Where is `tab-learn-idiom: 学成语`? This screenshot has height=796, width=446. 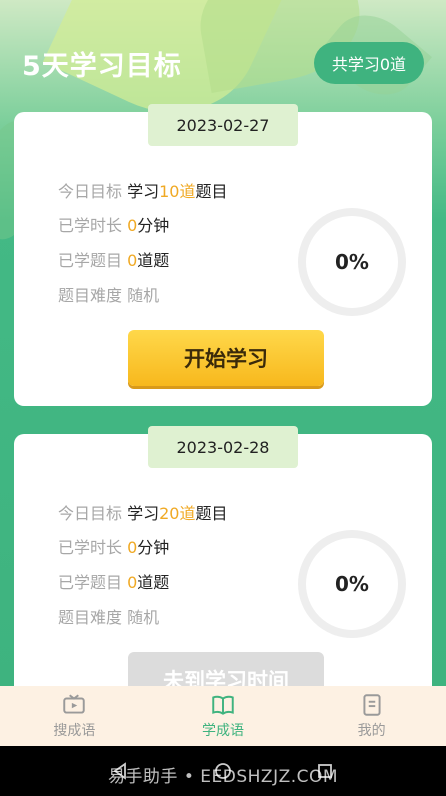 tab-learn-idiom: 学成语 is located at coordinates (223, 716).